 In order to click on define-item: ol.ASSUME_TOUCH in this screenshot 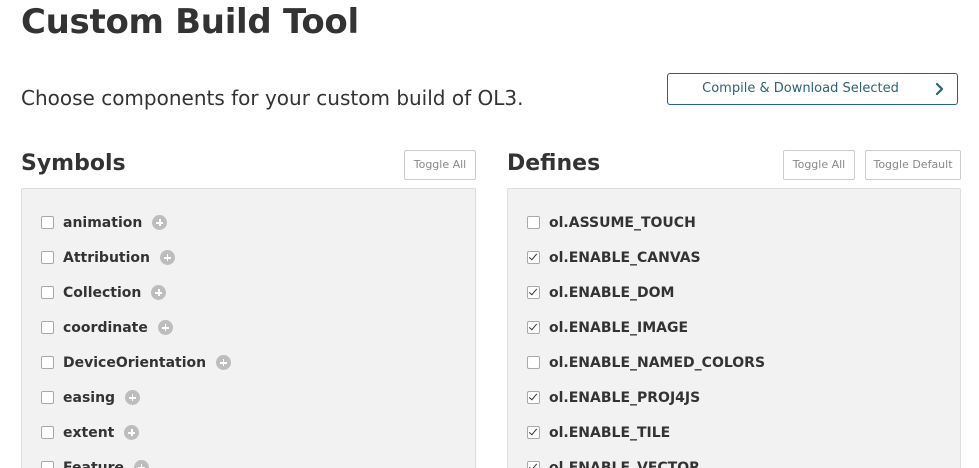, I will do `click(646, 222)`.